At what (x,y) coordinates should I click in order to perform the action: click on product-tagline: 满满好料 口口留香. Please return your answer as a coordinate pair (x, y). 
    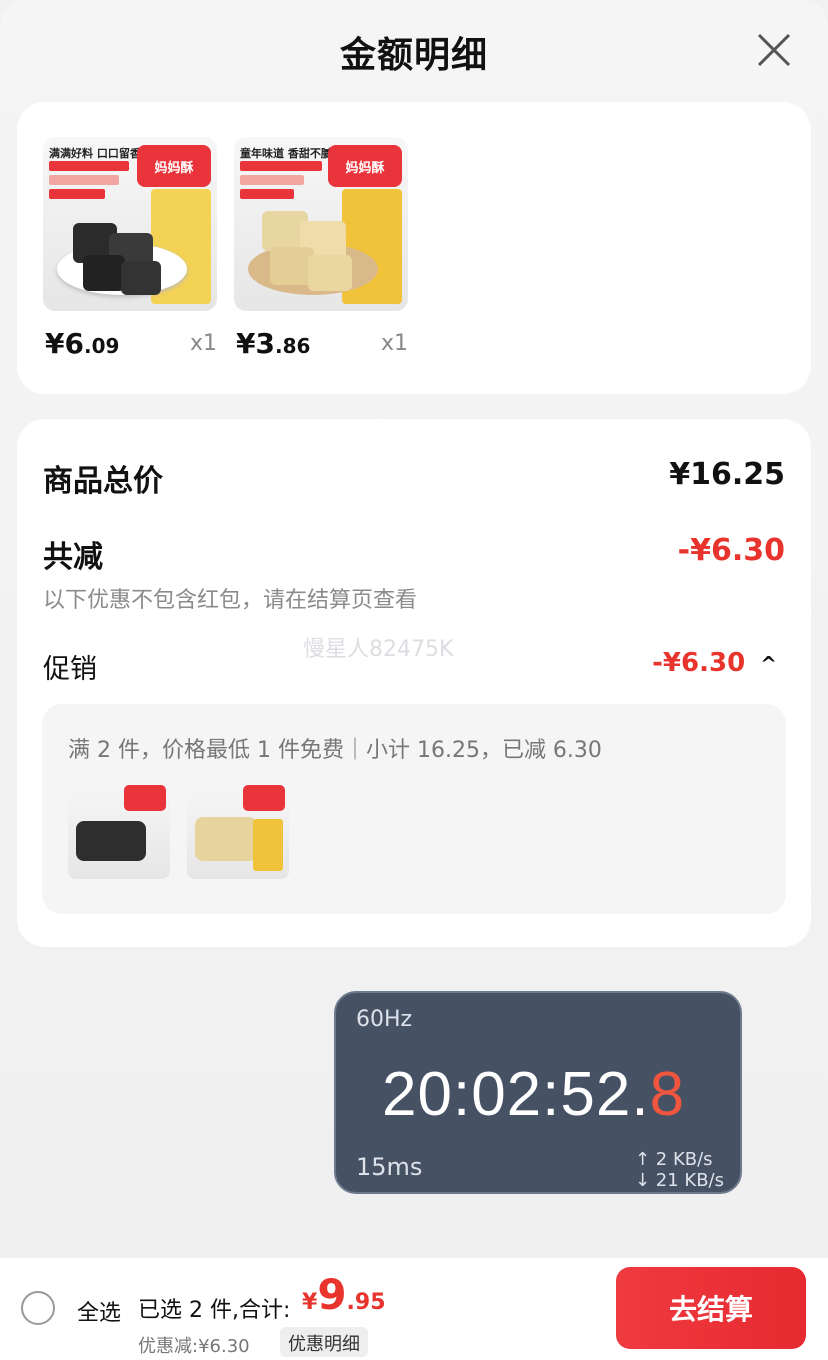
    Looking at the image, I should click on (95, 153).